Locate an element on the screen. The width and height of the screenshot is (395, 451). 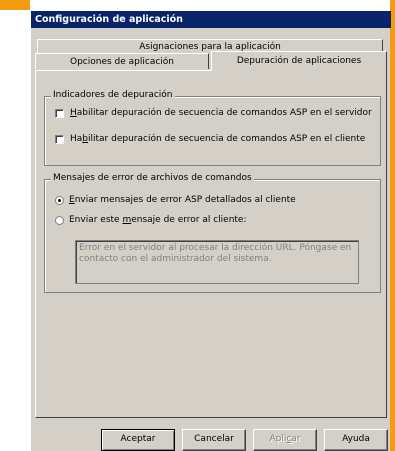
tab-app-debugging: Depuración de aplicaciones is located at coordinates (299, 61).